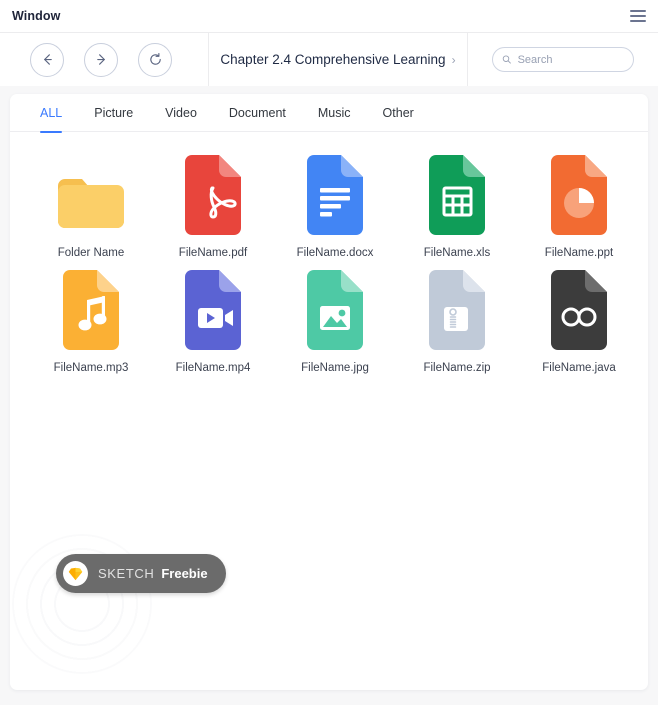 This screenshot has width=658, height=705. What do you see at coordinates (457, 253) in the screenshot?
I see `file-label: FileName.xls` at bounding box center [457, 253].